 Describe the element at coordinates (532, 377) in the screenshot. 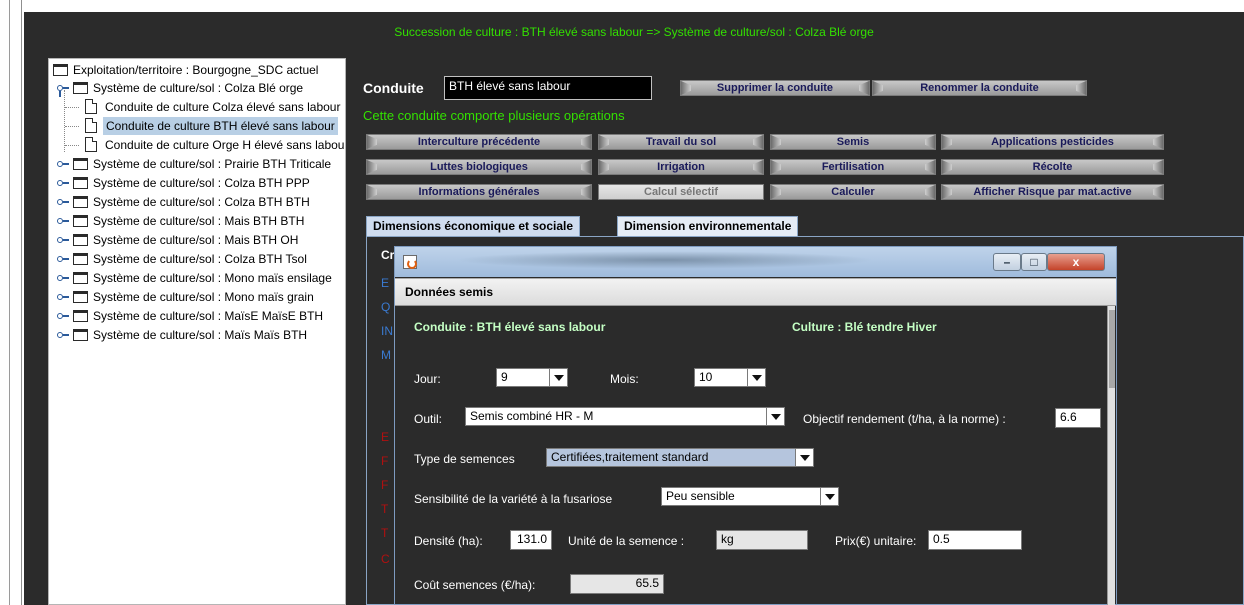

I see `jour-select: 9` at that location.